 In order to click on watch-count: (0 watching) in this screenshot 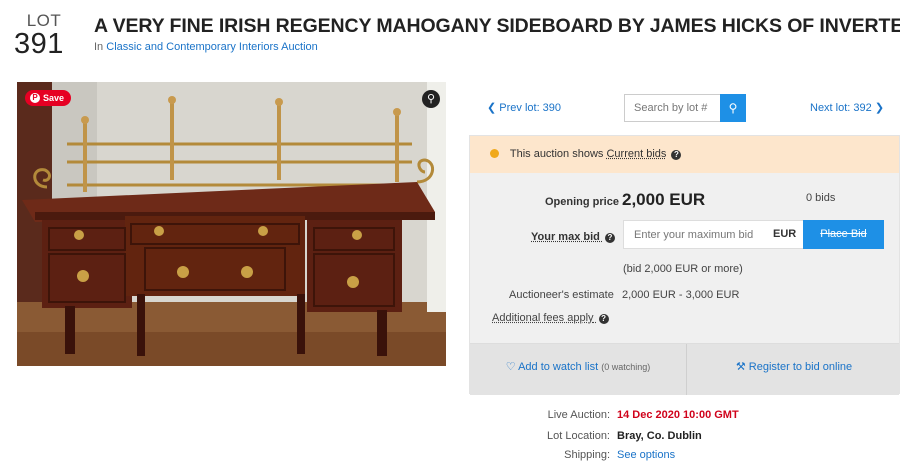, I will do `click(626, 367)`.